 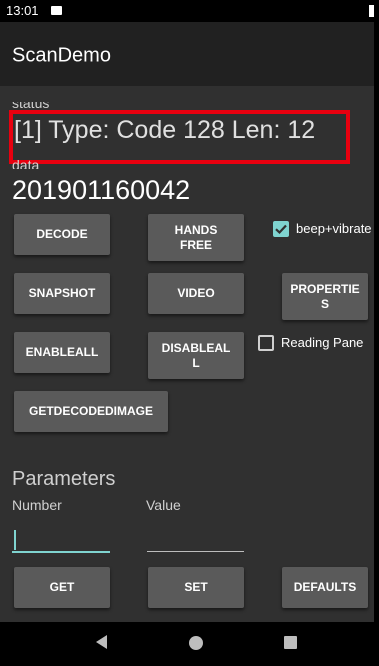 I want to click on hands-free-button: HANDS FREE, so click(x=196, y=237).